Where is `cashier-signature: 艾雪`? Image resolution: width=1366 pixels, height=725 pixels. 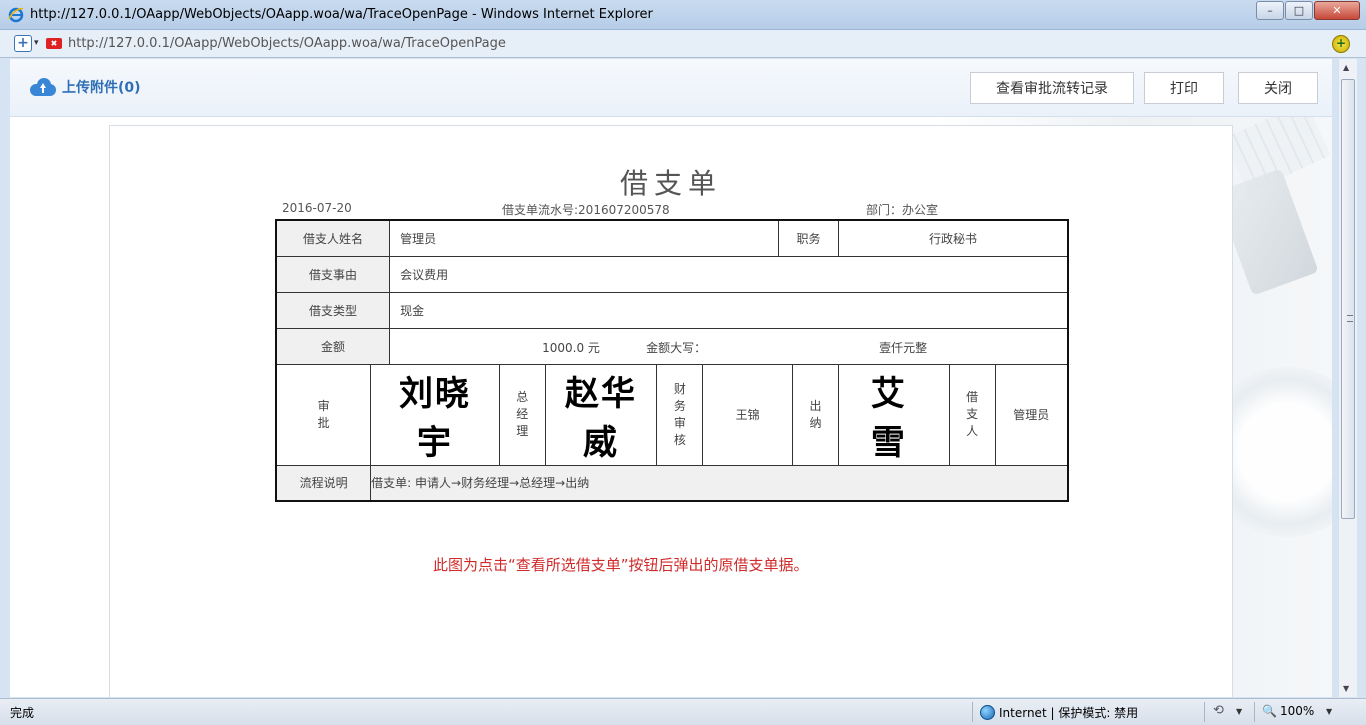 cashier-signature: 艾雪 is located at coordinates (893, 414).